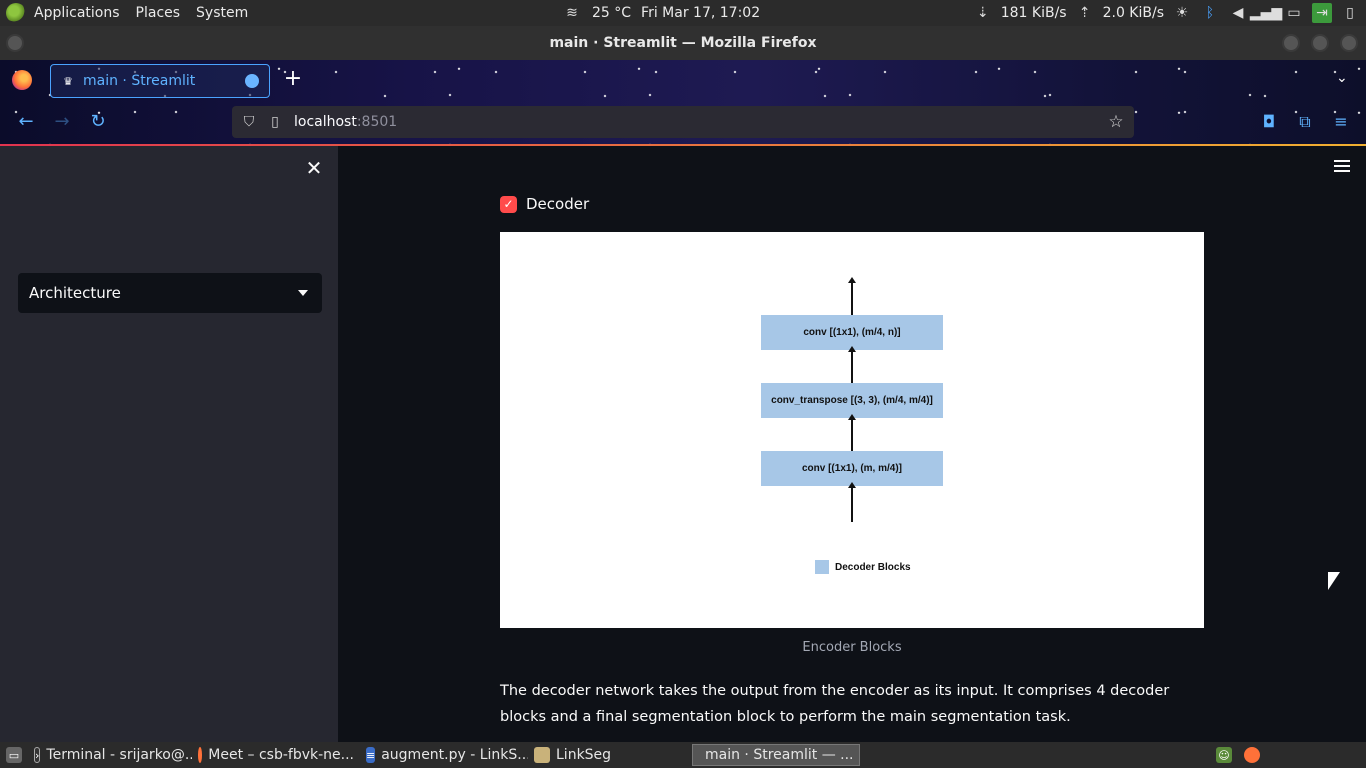 The width and height of the screenshot is (1366, 768). What do you see at coordinates (1305, 122) in the screenshot?
I see `extensions-icon: ⧉` at bounding box center [1305, 122].